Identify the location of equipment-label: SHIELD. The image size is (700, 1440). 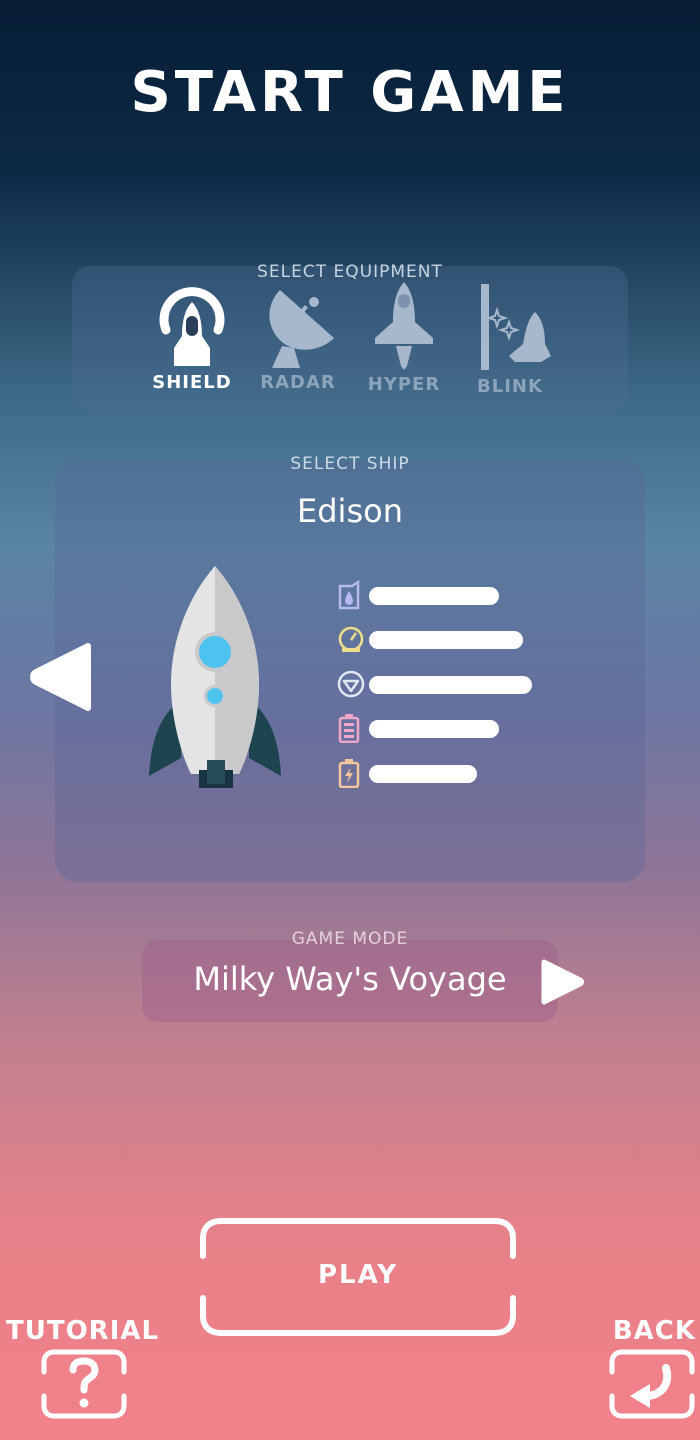
(192, 382).